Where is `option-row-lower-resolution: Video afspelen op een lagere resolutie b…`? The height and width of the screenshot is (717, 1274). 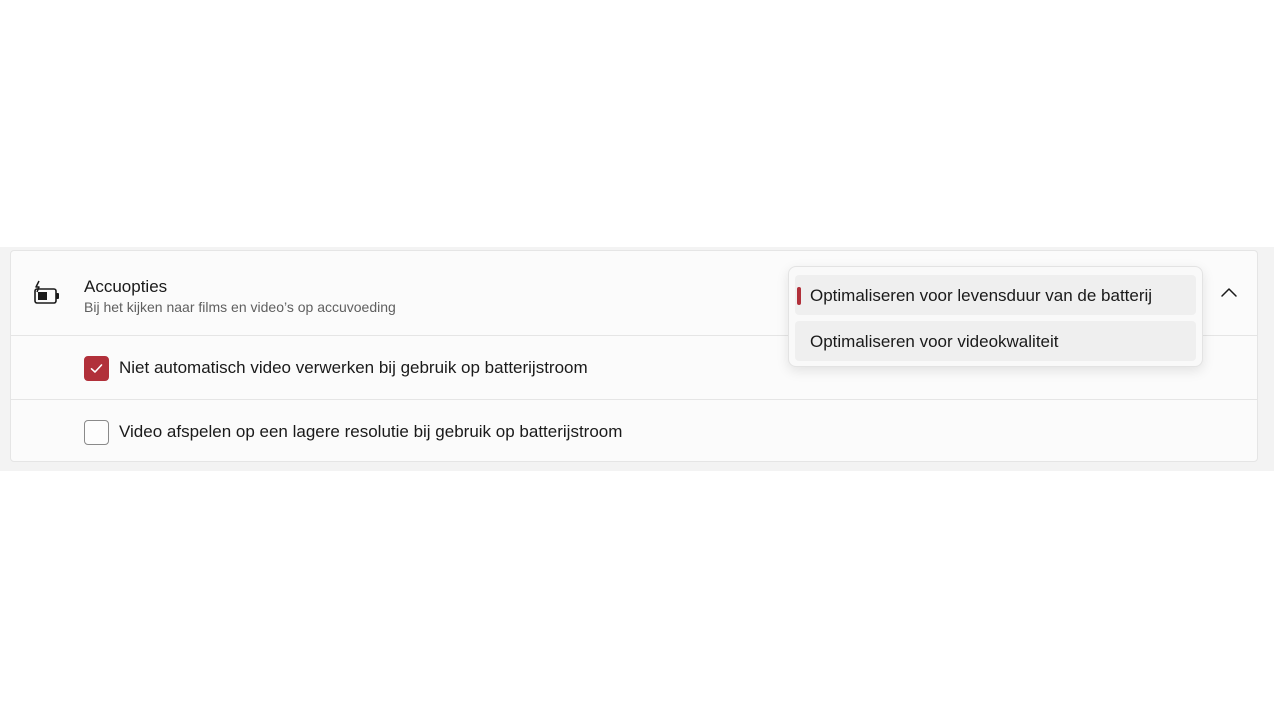 option-row-lower-resolution: Video afspelen op een lagere resolutie b… is located at coordinates (634, 432).